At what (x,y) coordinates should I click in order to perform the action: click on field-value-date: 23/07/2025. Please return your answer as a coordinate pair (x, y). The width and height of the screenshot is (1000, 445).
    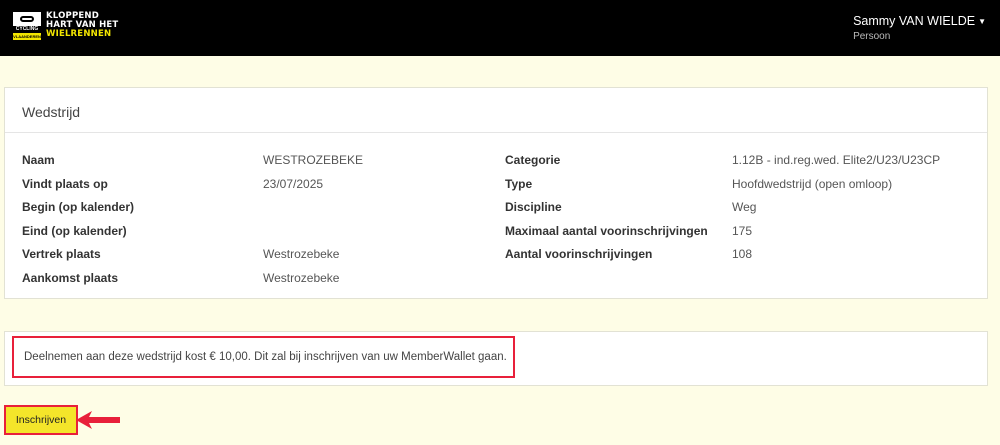
    Looking at the image, I should click on (293, 184).